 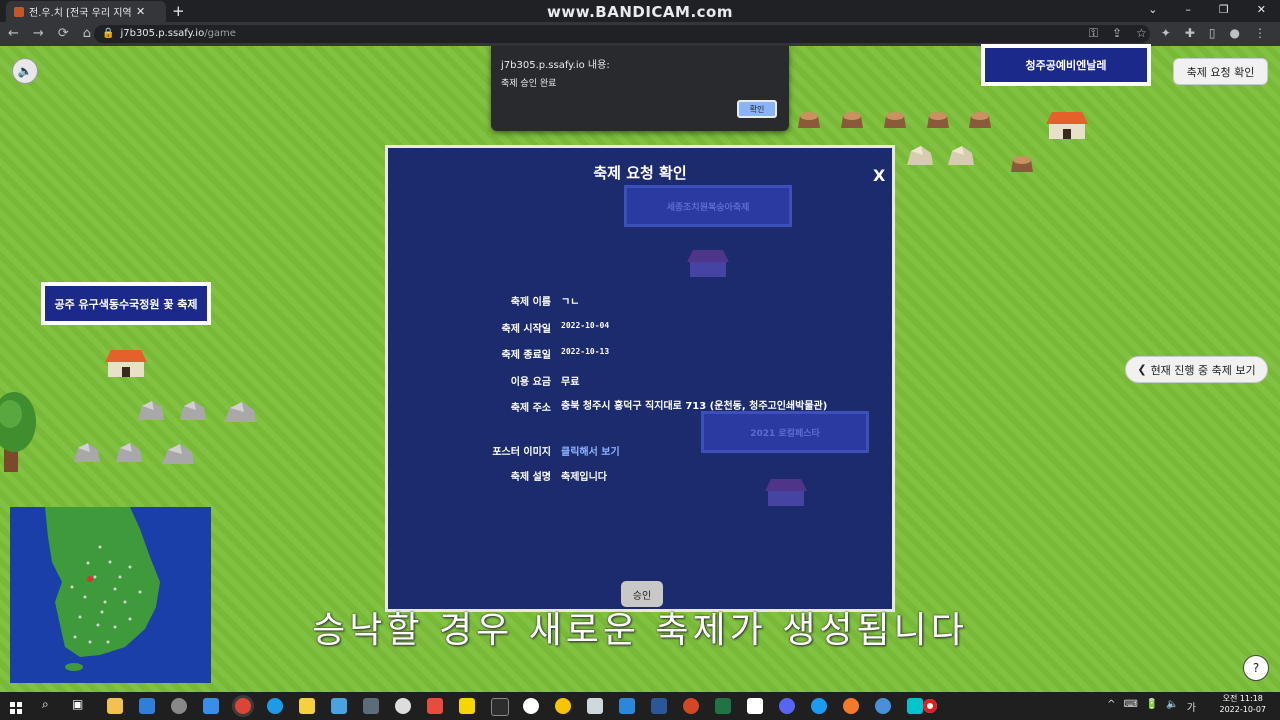 I want to click on kakaotalk-icon, so click(x=467, y=706).